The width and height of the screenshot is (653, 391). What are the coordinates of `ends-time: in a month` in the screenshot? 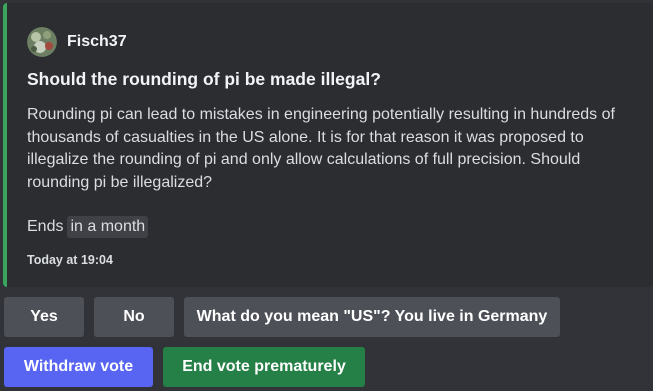 It's located at (108, 227).